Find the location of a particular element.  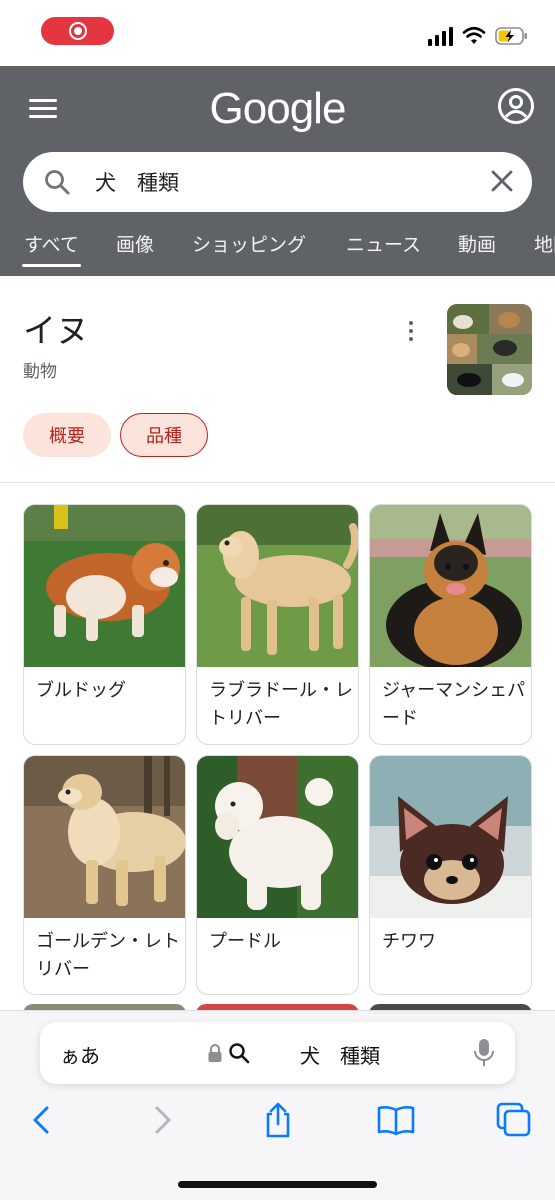

bulldog-image is located at coordinates (104, 586).